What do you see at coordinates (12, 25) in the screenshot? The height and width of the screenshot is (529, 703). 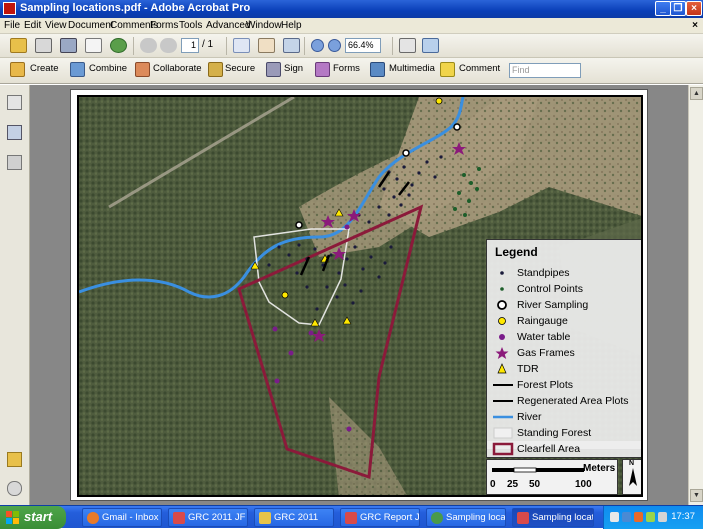 I see `menu-file: File` at bounding box center [12, 25].